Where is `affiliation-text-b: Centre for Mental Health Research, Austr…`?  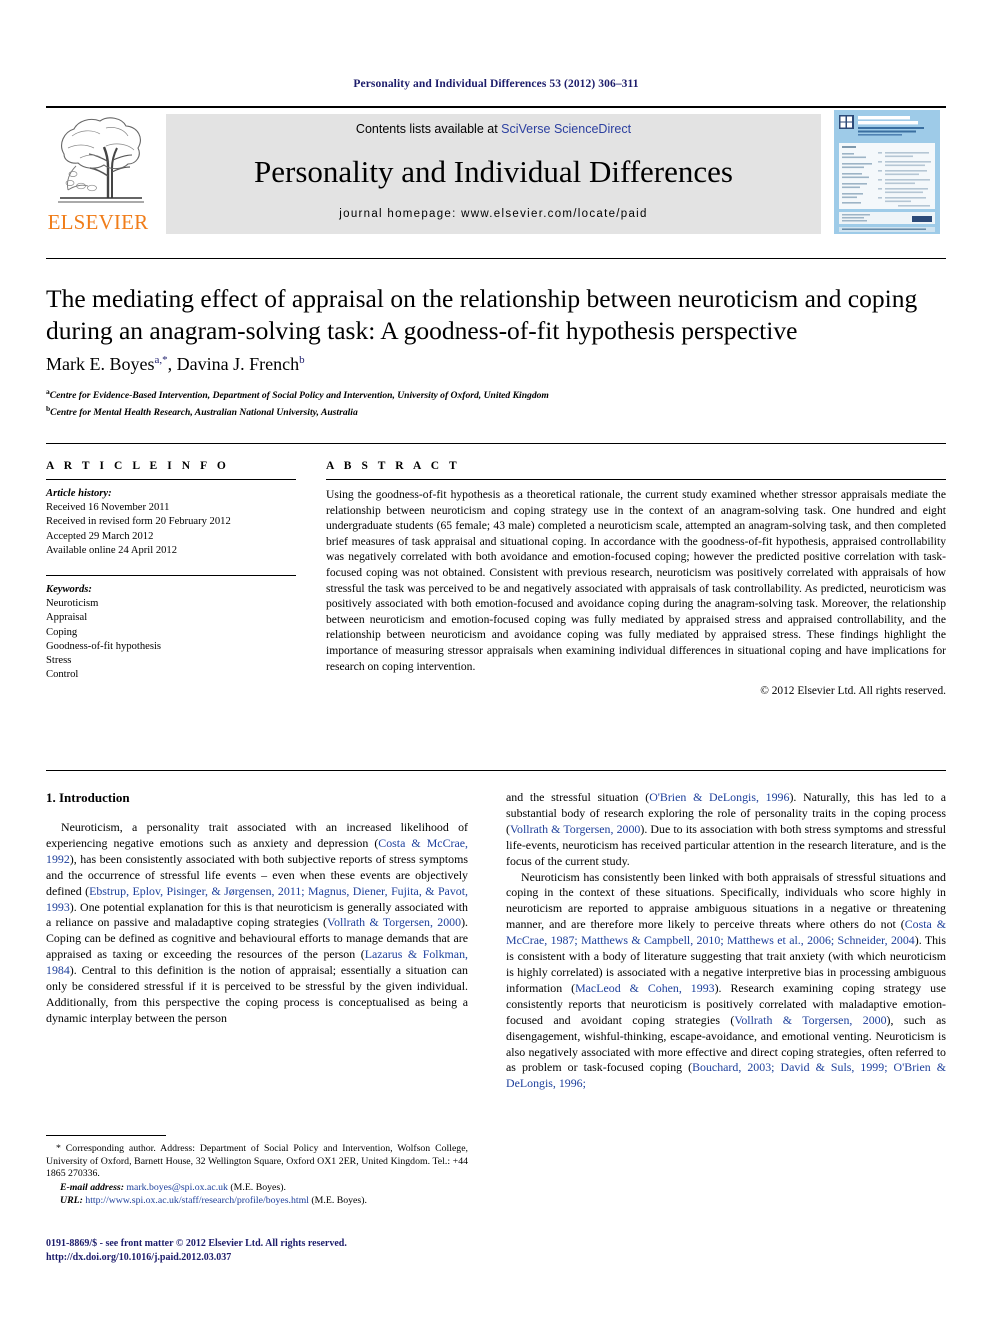
affiliation-text-b: Centre for Mental Health Research, Austr… is located at coordinates (204, 412).